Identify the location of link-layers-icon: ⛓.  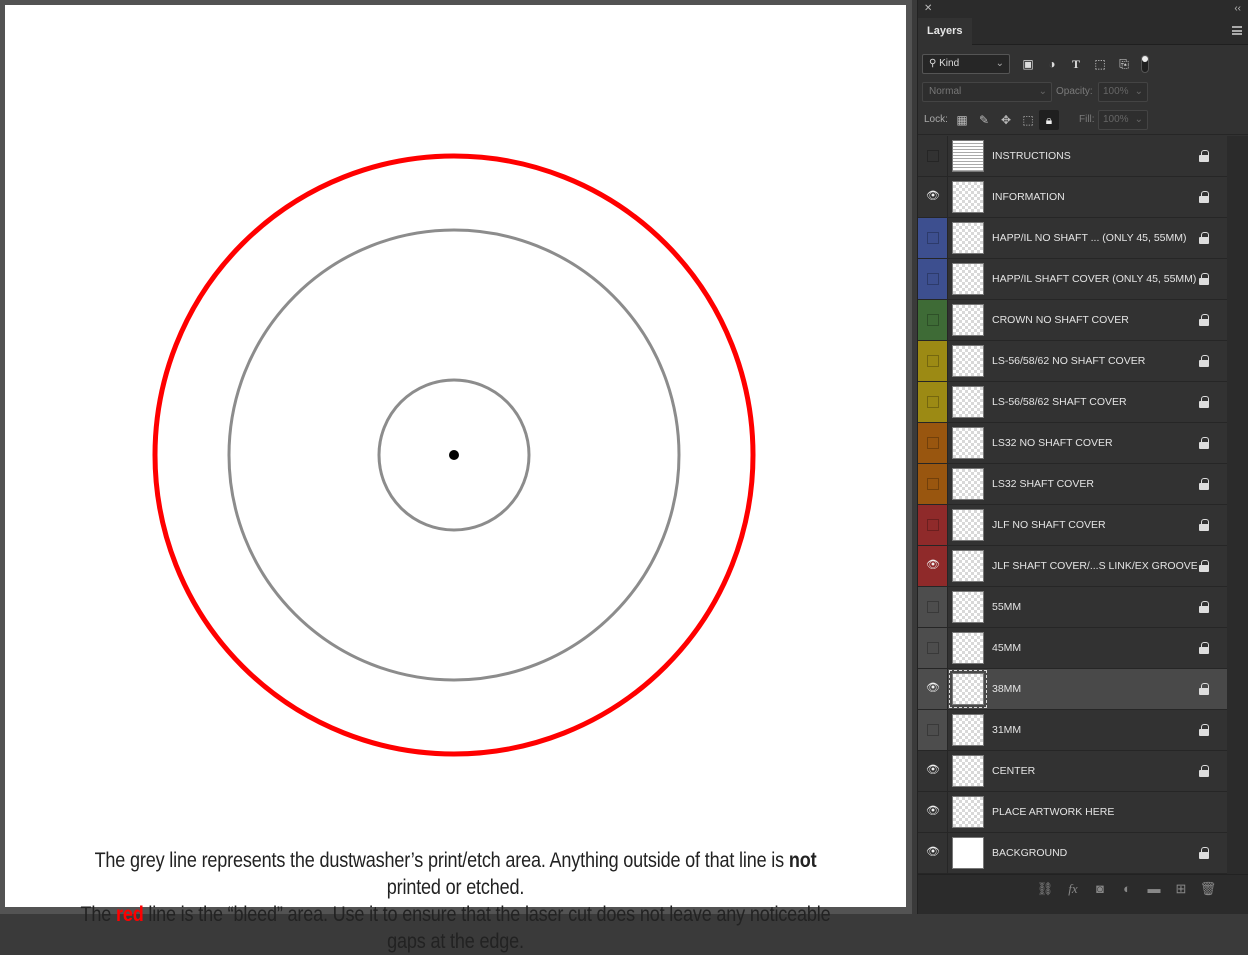
(1045, 889).